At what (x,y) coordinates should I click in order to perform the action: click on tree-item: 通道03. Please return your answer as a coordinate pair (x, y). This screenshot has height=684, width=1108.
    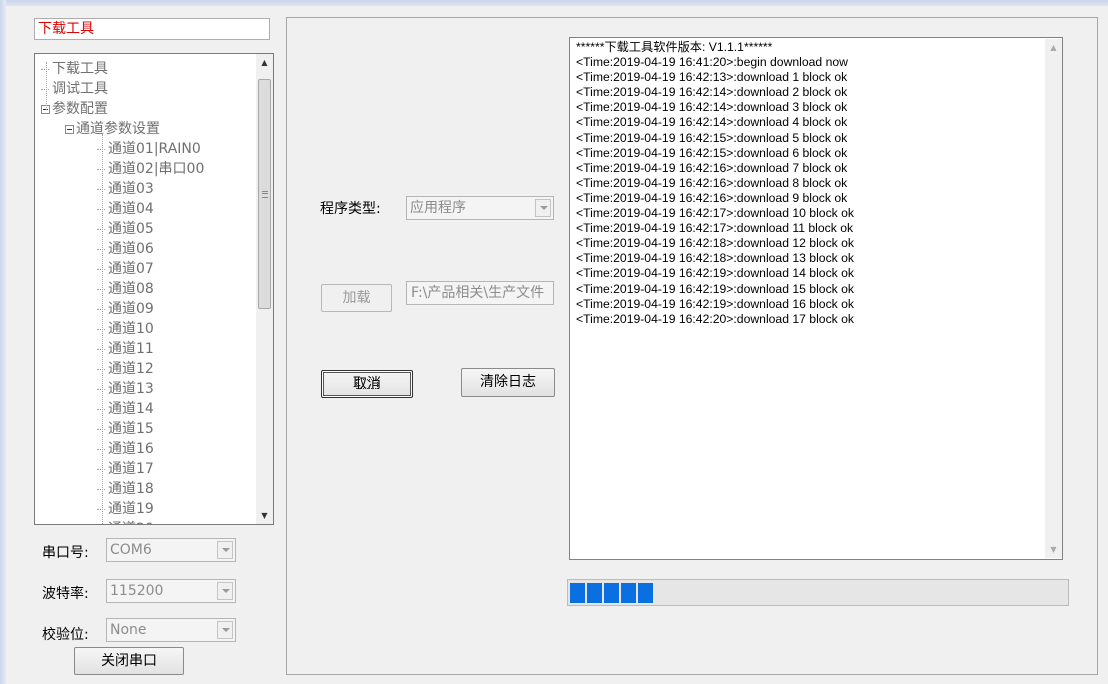
    Looking at the image, I should click on (125, 189).